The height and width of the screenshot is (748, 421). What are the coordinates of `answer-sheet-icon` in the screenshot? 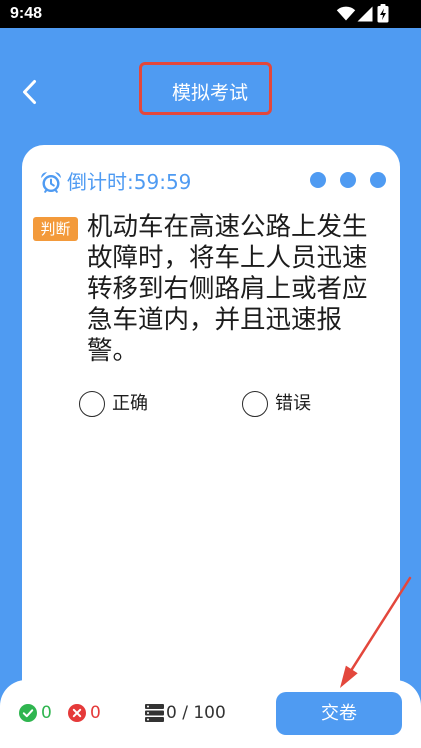 It's located at (154, 713).